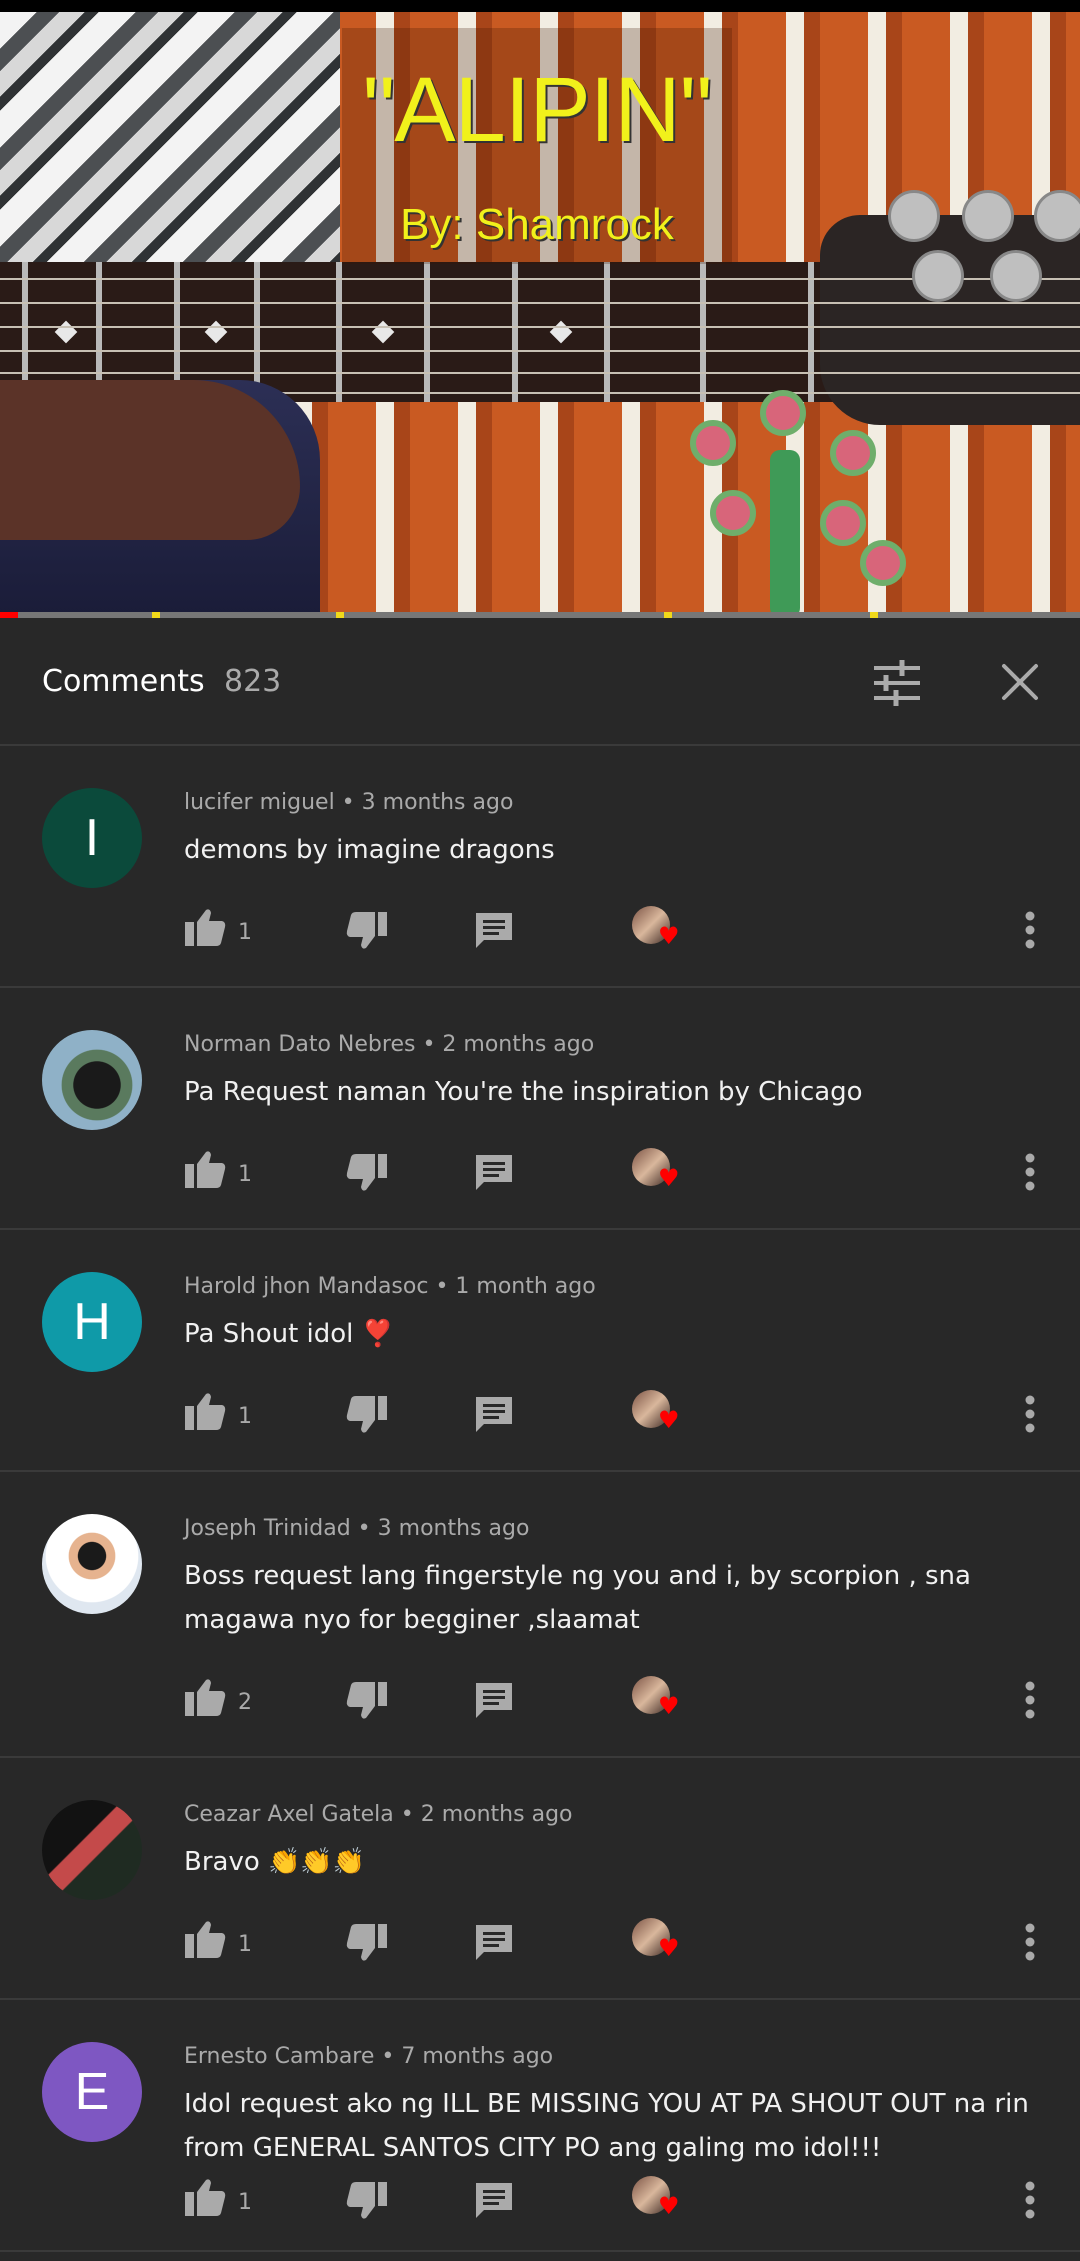 Image resolution: width=1080 pixels, height=2261 pixels. I want to click on video-title-text: "ALIPIN", so click(537, 110).